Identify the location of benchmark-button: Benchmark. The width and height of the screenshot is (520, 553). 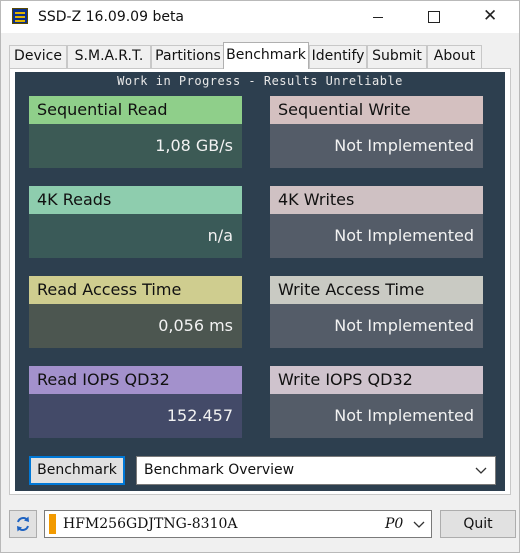
(77, 470).